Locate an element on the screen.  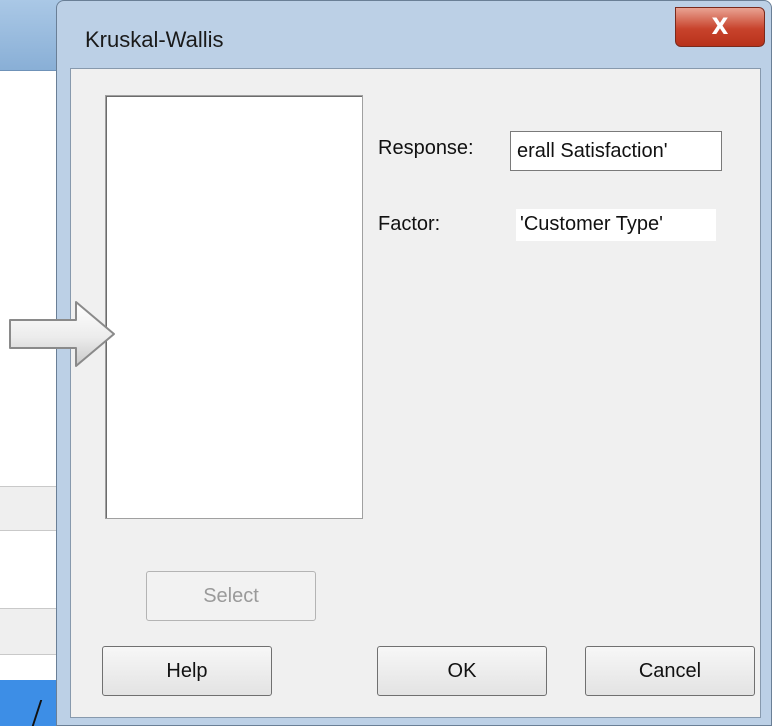
help-button: Help is located at coordinates (187, 671).